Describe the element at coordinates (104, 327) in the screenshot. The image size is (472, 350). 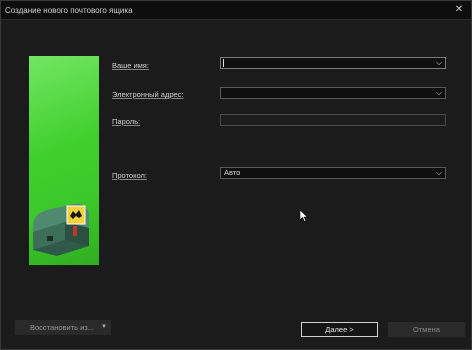
I see `chevron-down-icon: ▼` at that location.